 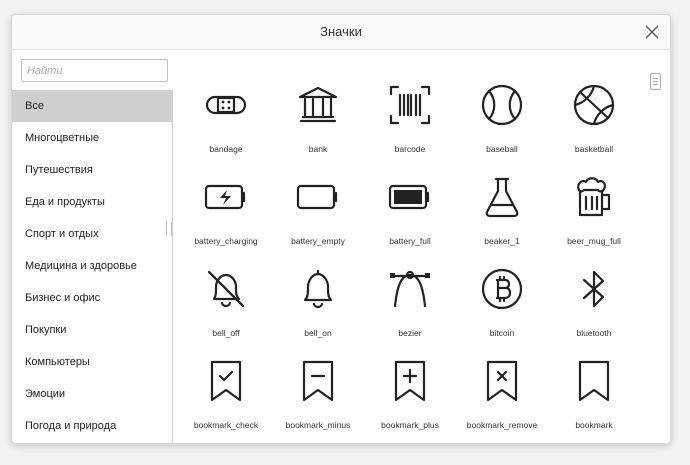 What do you see at coordinates (502, 105) in the screenshot?
I see `baseball-icon` at bounding box center [502, 105].